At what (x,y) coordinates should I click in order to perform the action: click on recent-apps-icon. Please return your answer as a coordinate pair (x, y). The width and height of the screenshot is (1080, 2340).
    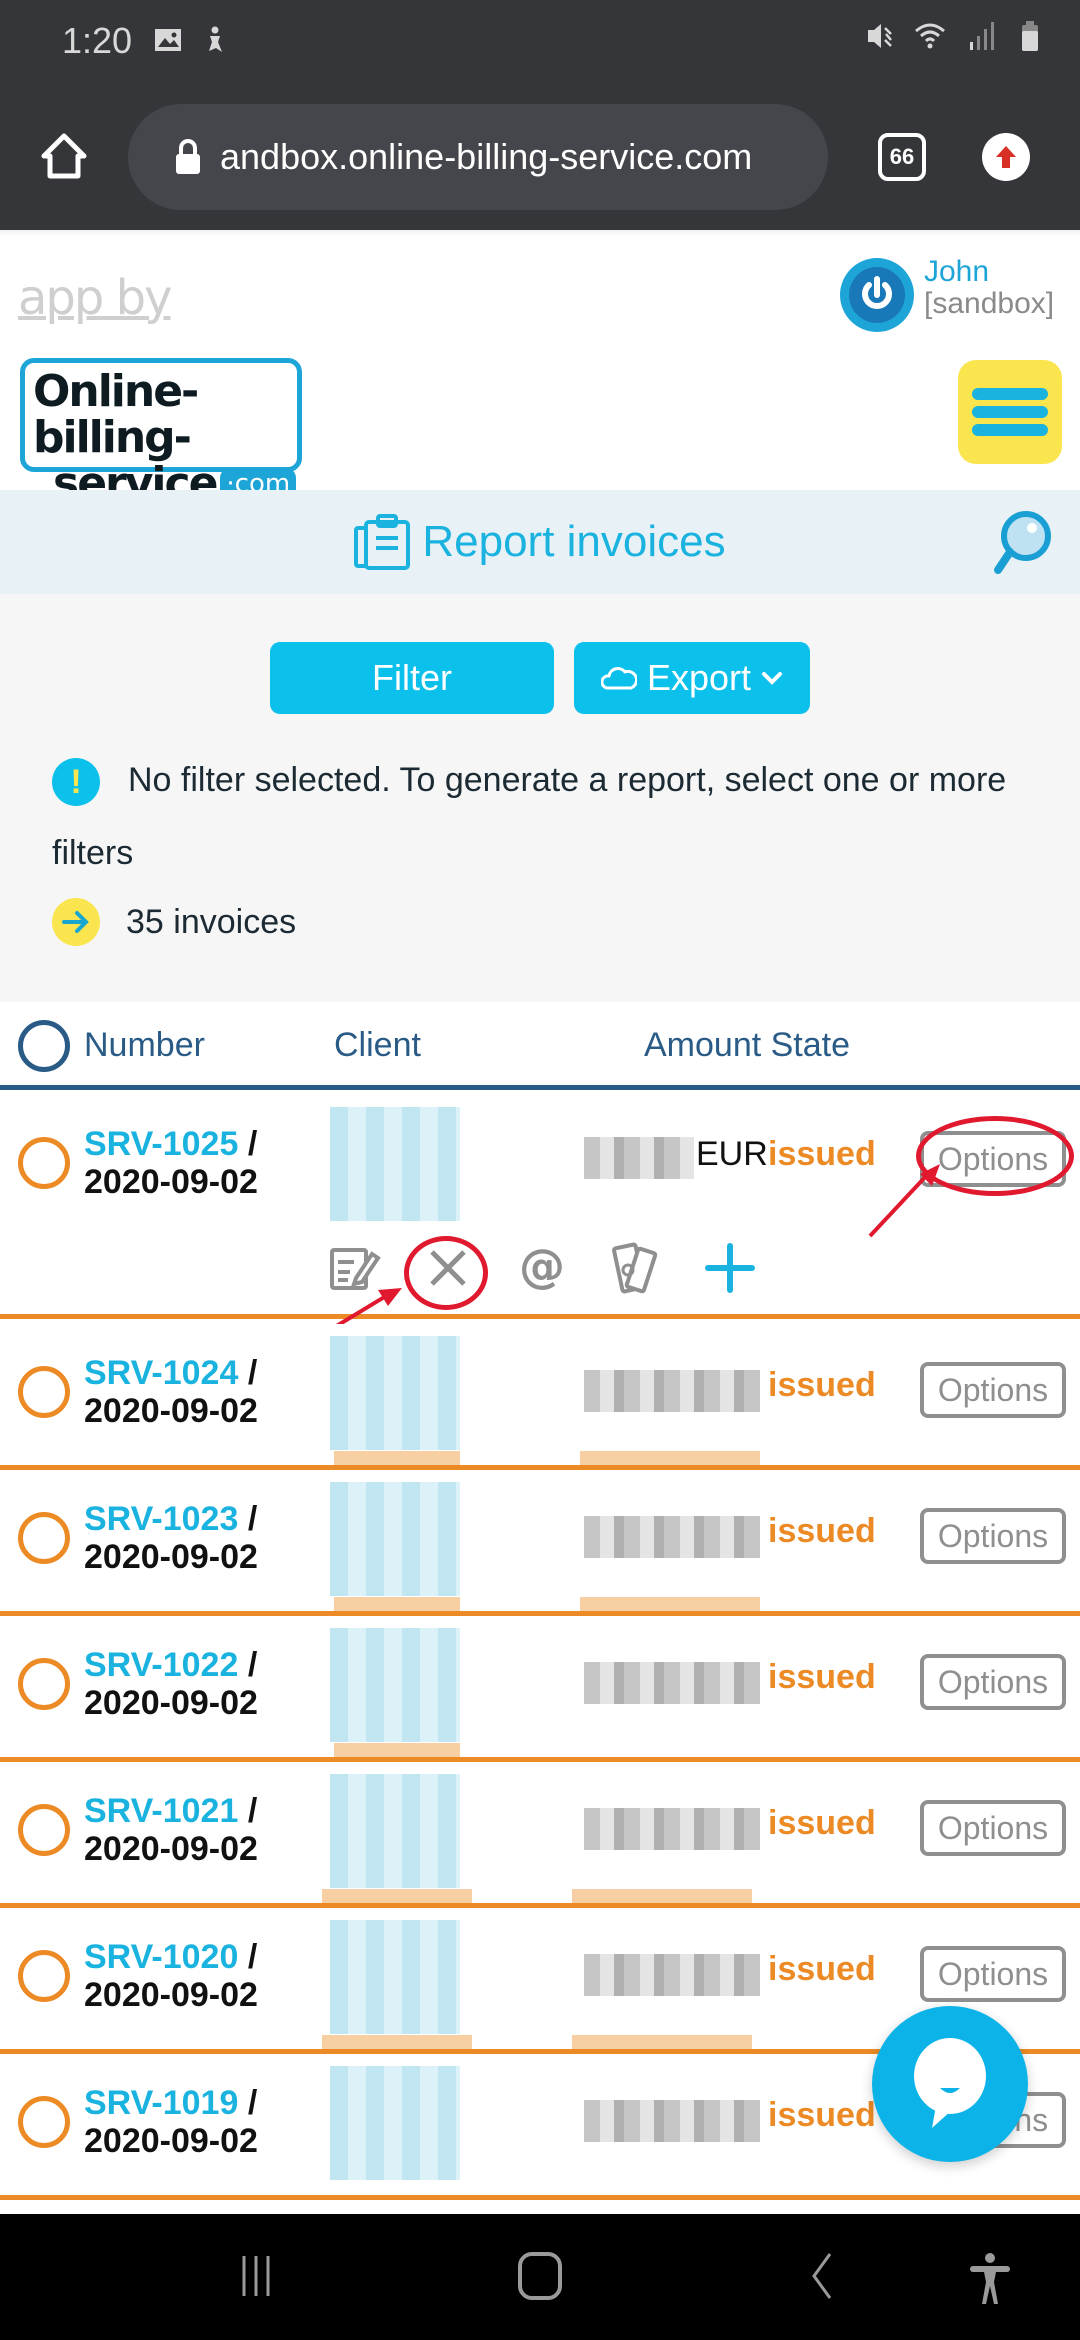
    Looking at the image, I should click on (260, 2276).